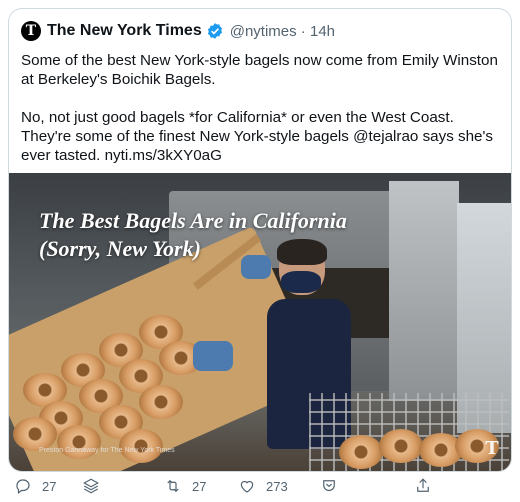  I want to click on share-icon, so click(423, 485).